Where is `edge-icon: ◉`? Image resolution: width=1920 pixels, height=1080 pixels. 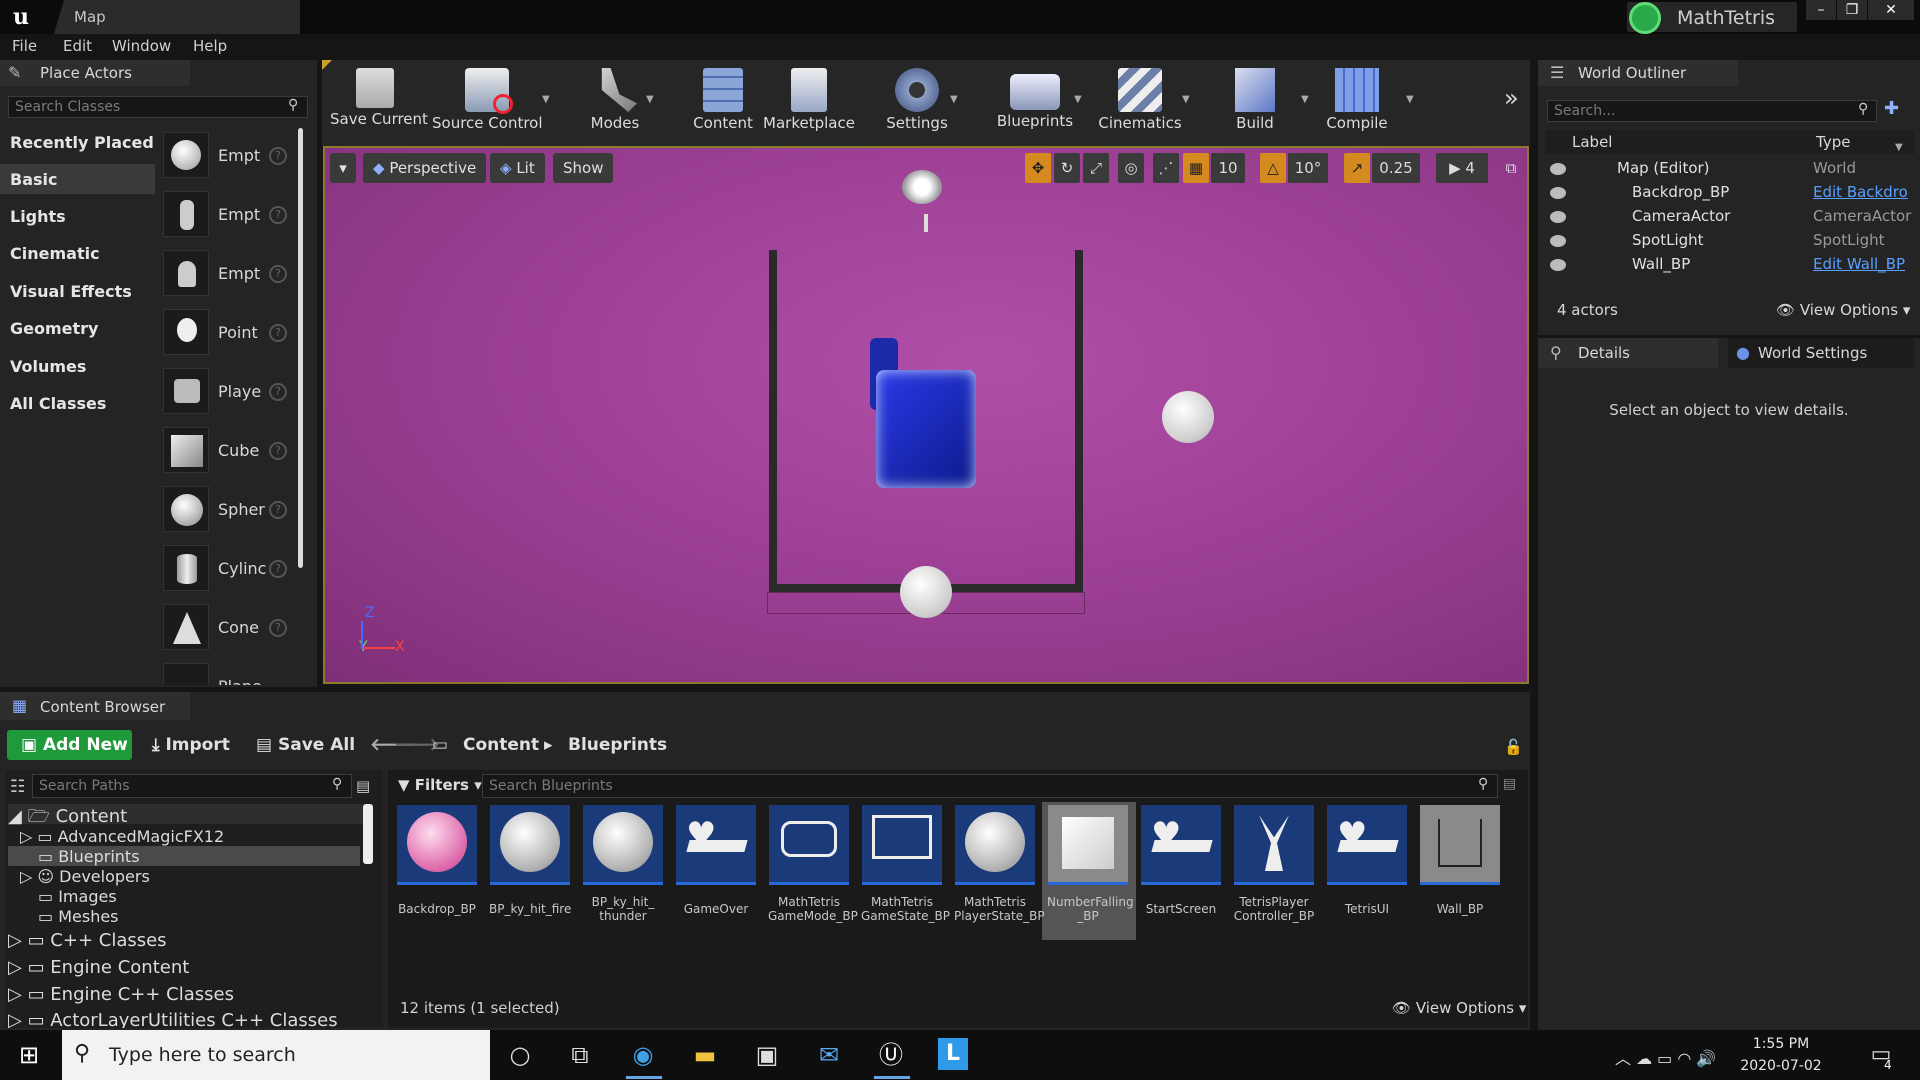 edge-icon: ◉ is located at coordinates (643, 1055).